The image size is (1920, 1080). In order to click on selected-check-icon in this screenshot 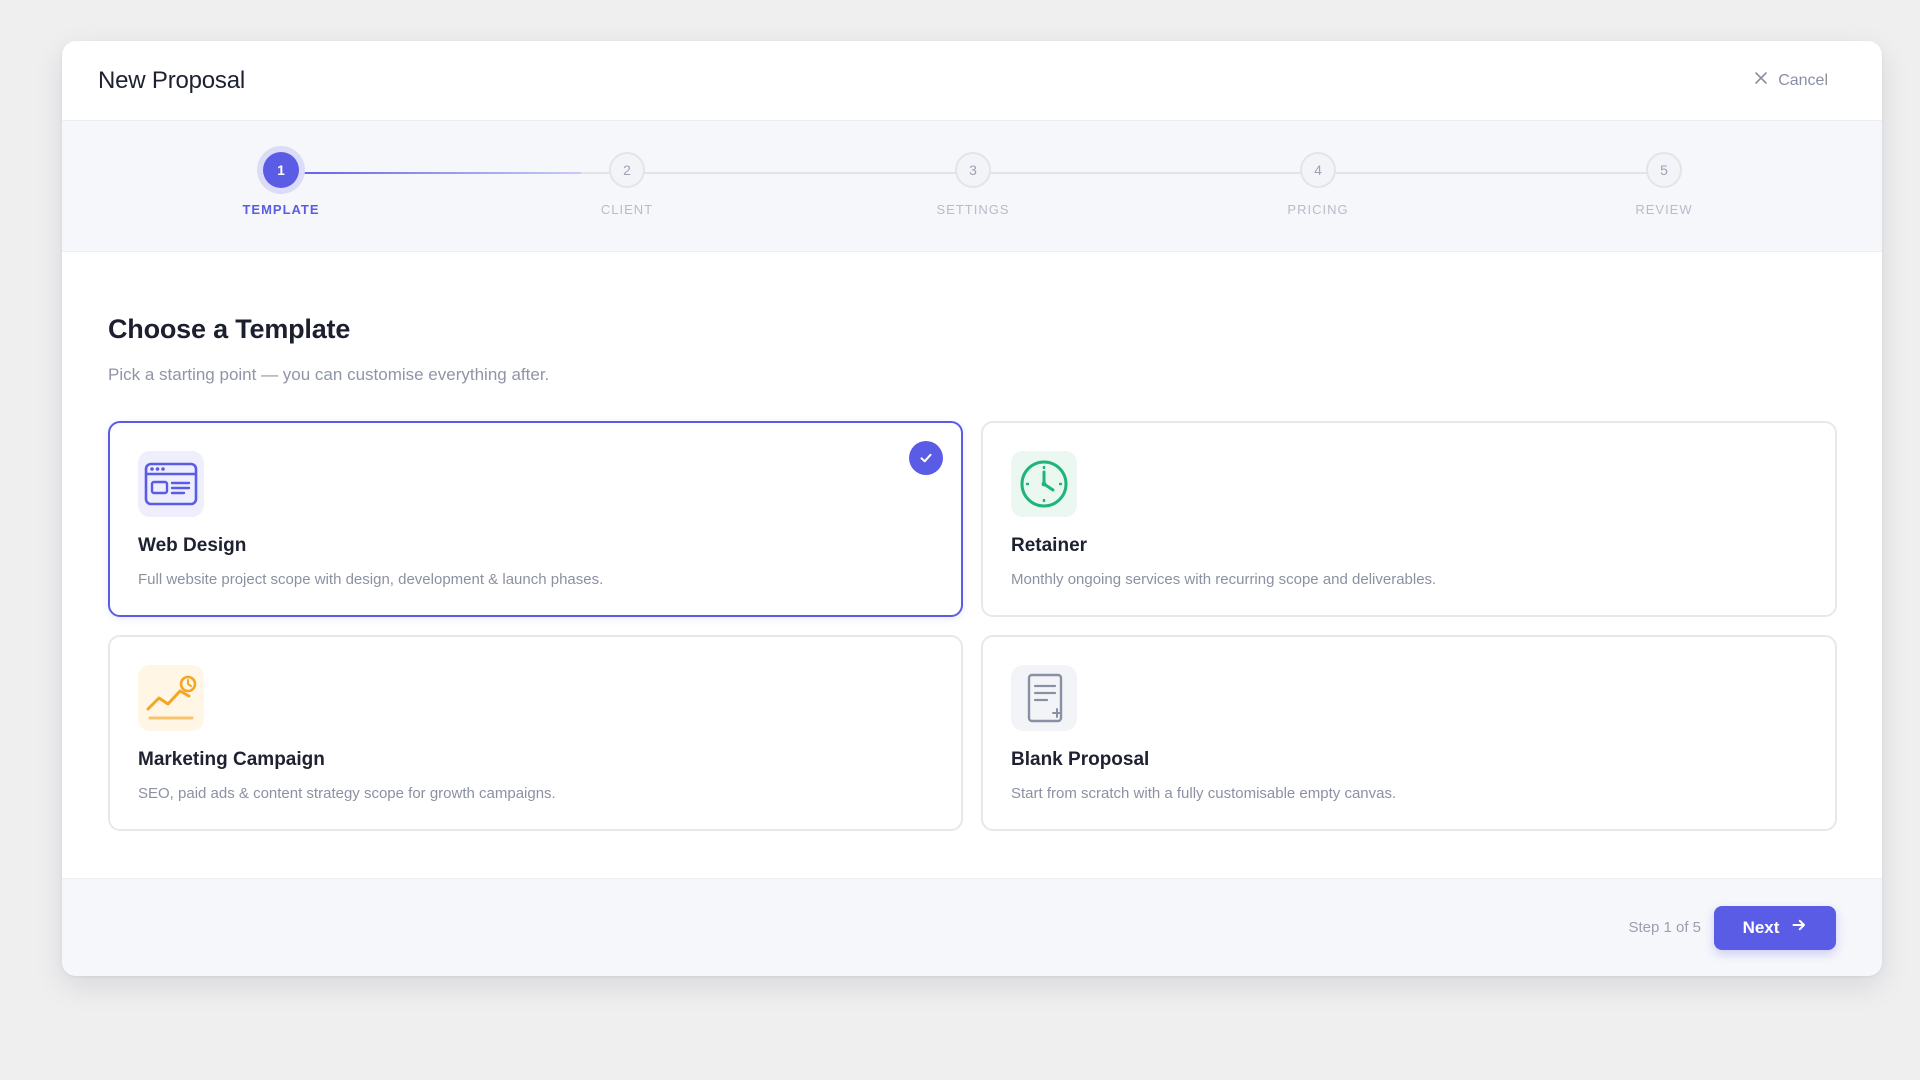, I will do `click(926, 458)`.